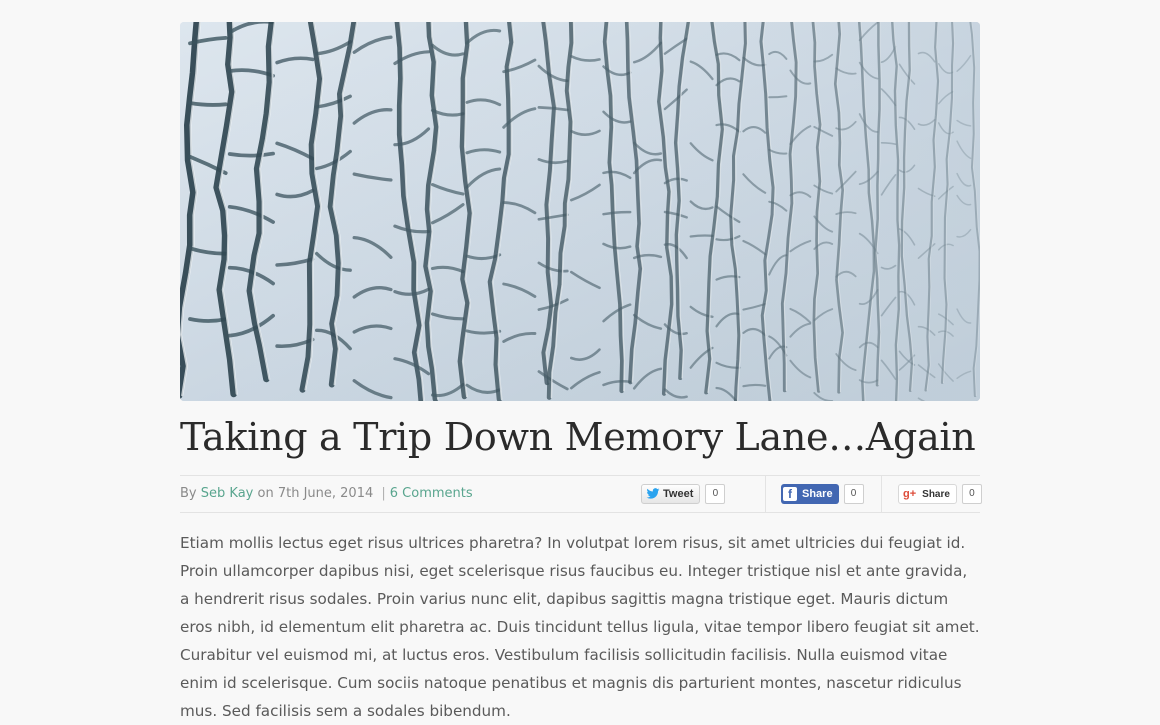  Describe the element at coordinates (188, 493) in the screenshot. I see `by-label: By` at that location.